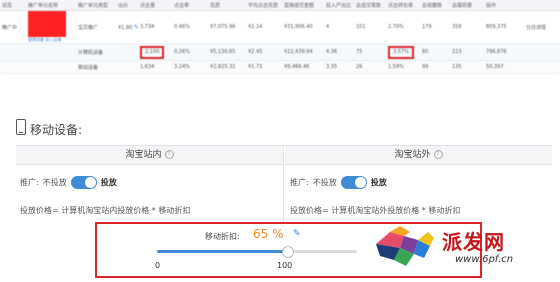 The image size is (560, 282). I want to click on discount-slider-track, so click(257, 252).